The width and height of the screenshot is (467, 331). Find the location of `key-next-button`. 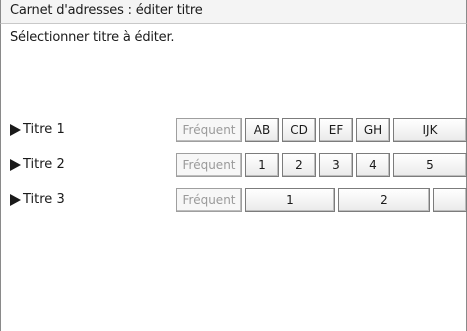

key-next-button is located at coordinates (450, 200).